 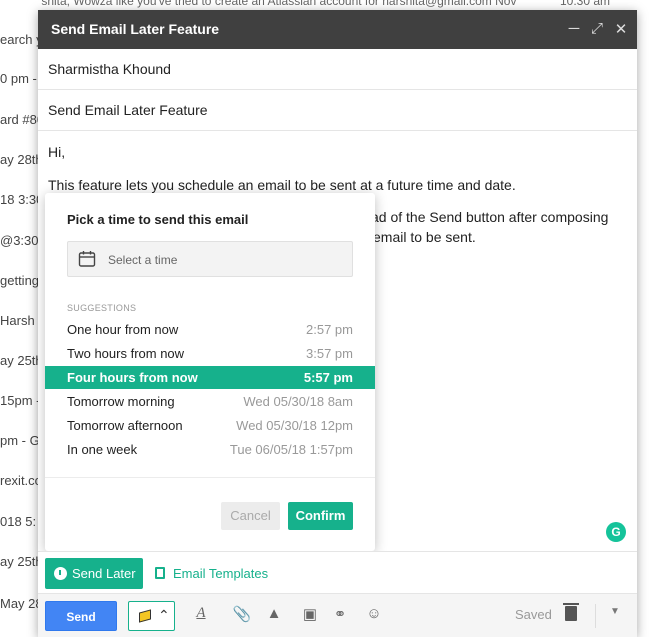 What do you see at coordinates (320, 516) in the screenshot?
I see `confirm-button: Confirm` at bounding box center [320, 516].